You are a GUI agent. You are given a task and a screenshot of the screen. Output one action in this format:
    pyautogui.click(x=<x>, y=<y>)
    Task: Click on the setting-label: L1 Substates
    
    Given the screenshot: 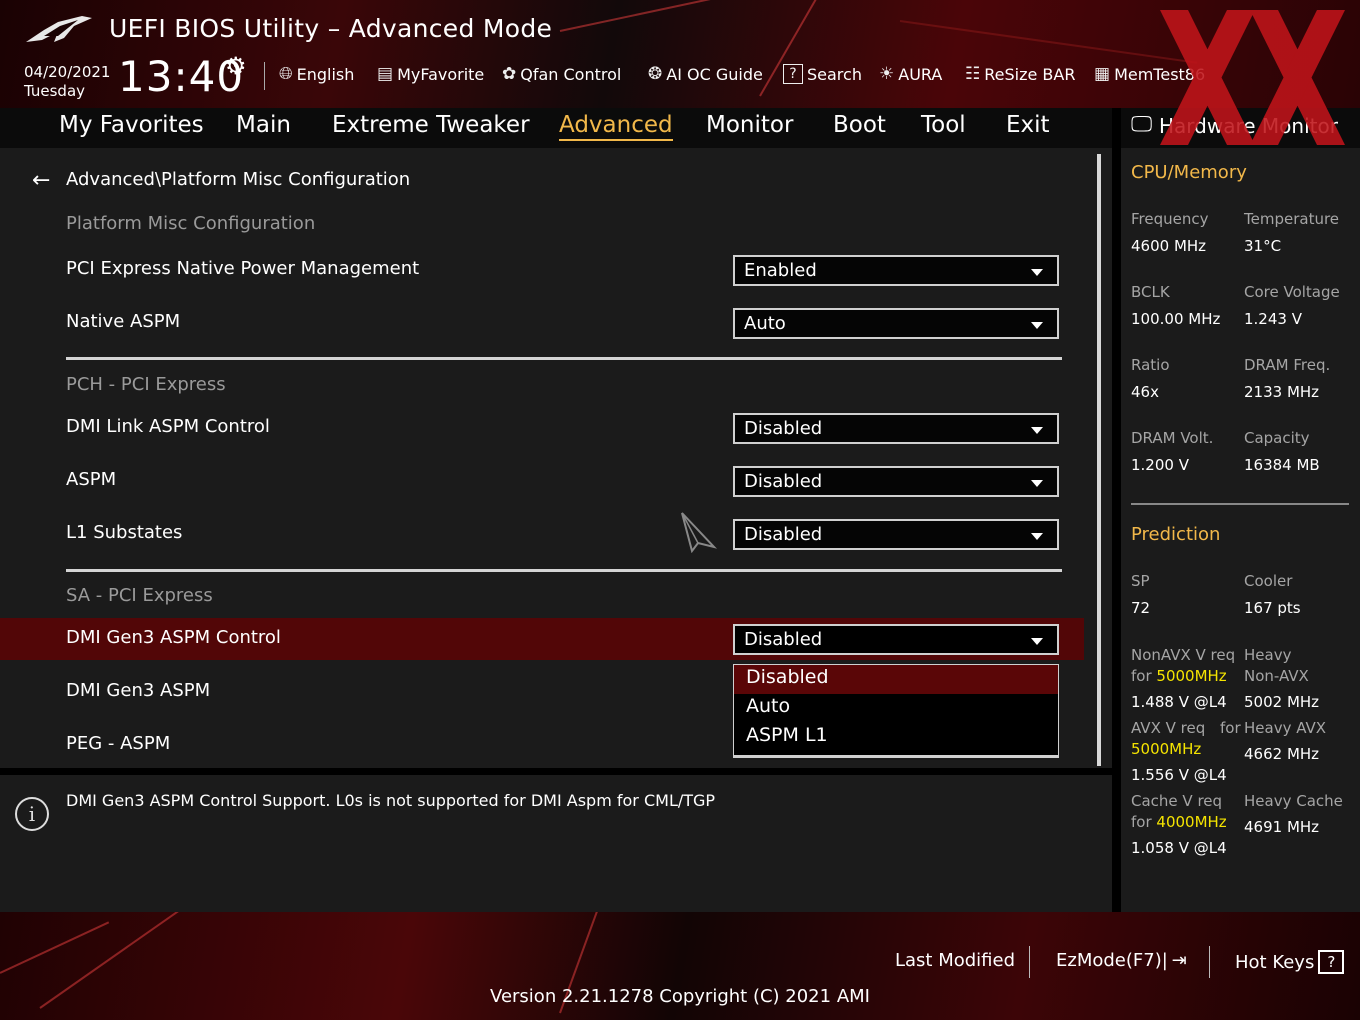 What is the action you would take?
    pyautogui.click(x=124, y=532)
    